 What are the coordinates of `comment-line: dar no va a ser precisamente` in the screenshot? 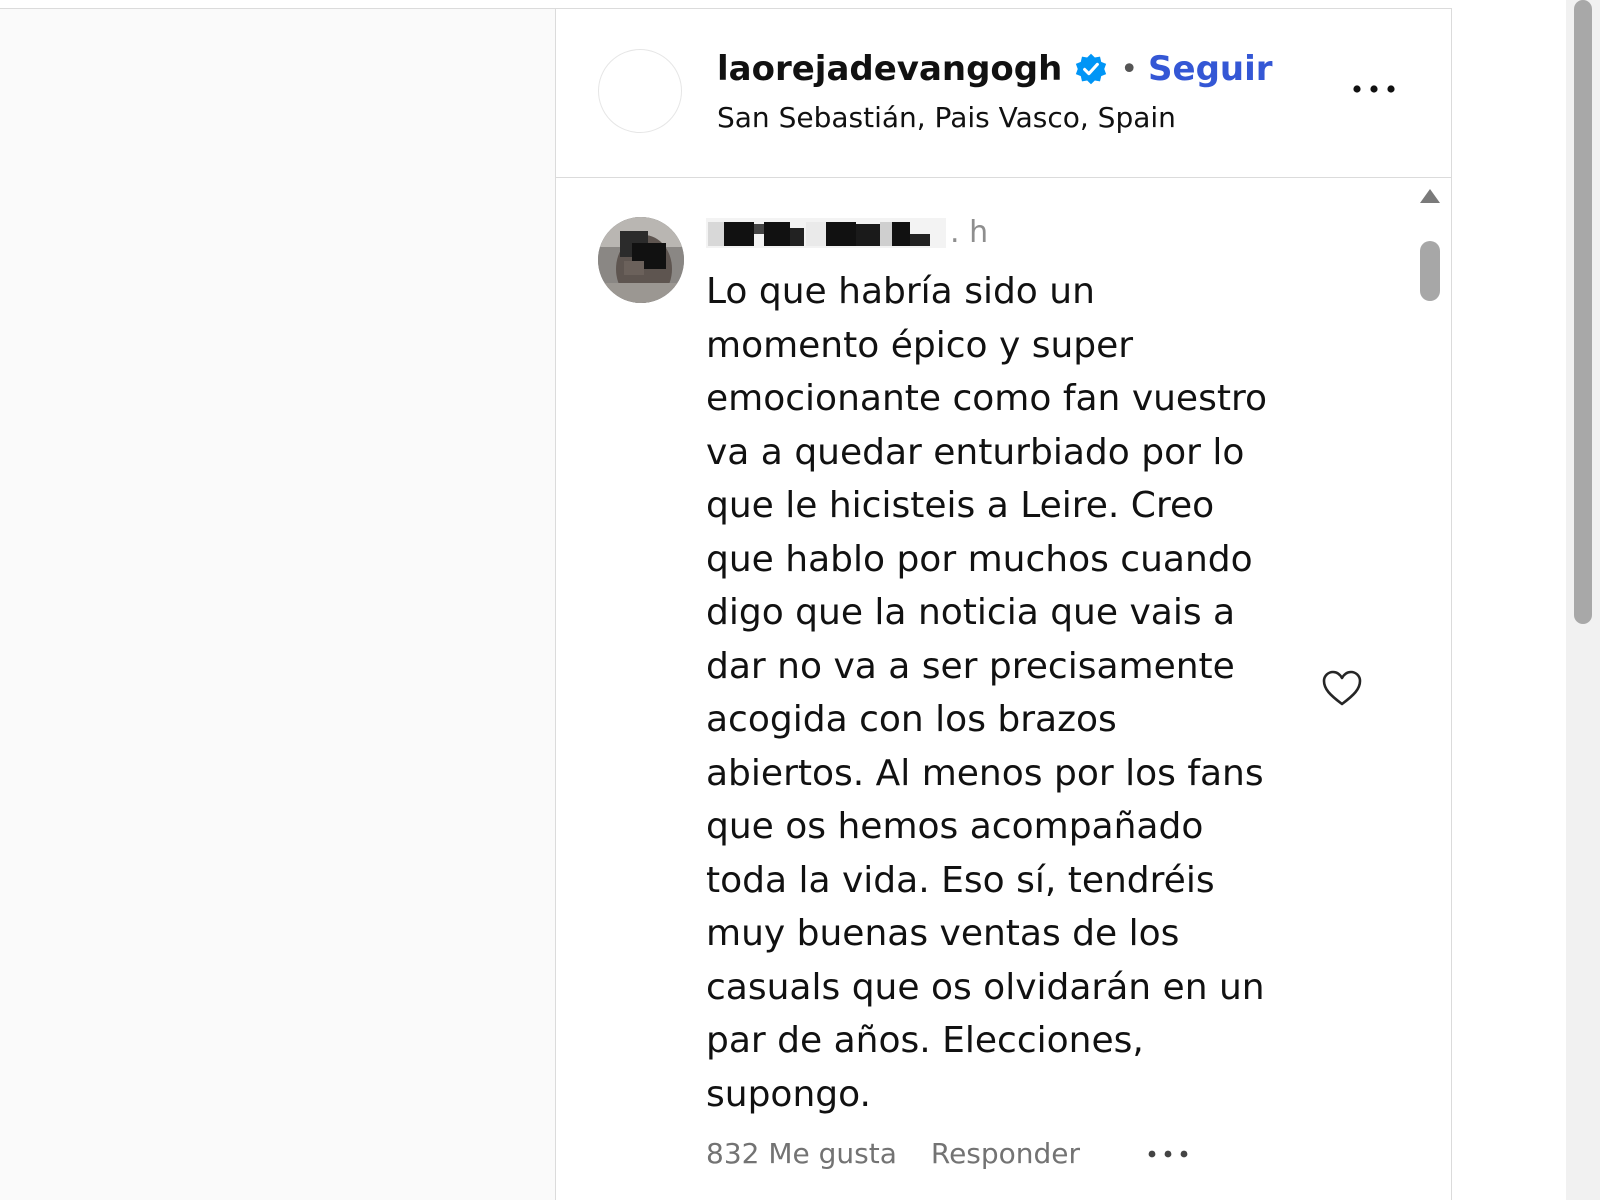 It's located at (970, 666).